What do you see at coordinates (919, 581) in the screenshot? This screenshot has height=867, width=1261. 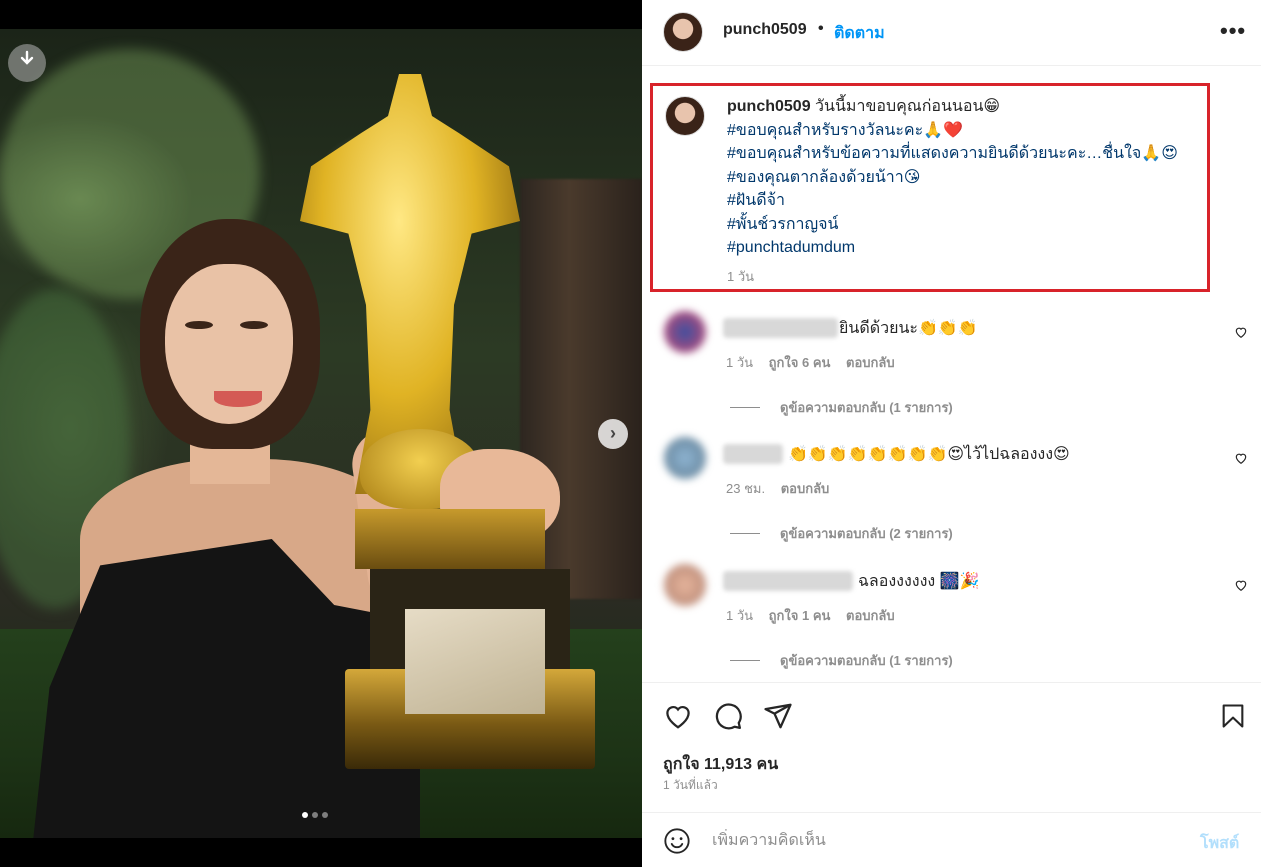 I see `comment-text: ฉลองงงงงง 🎆🎉` at bounding box center [919, 581].